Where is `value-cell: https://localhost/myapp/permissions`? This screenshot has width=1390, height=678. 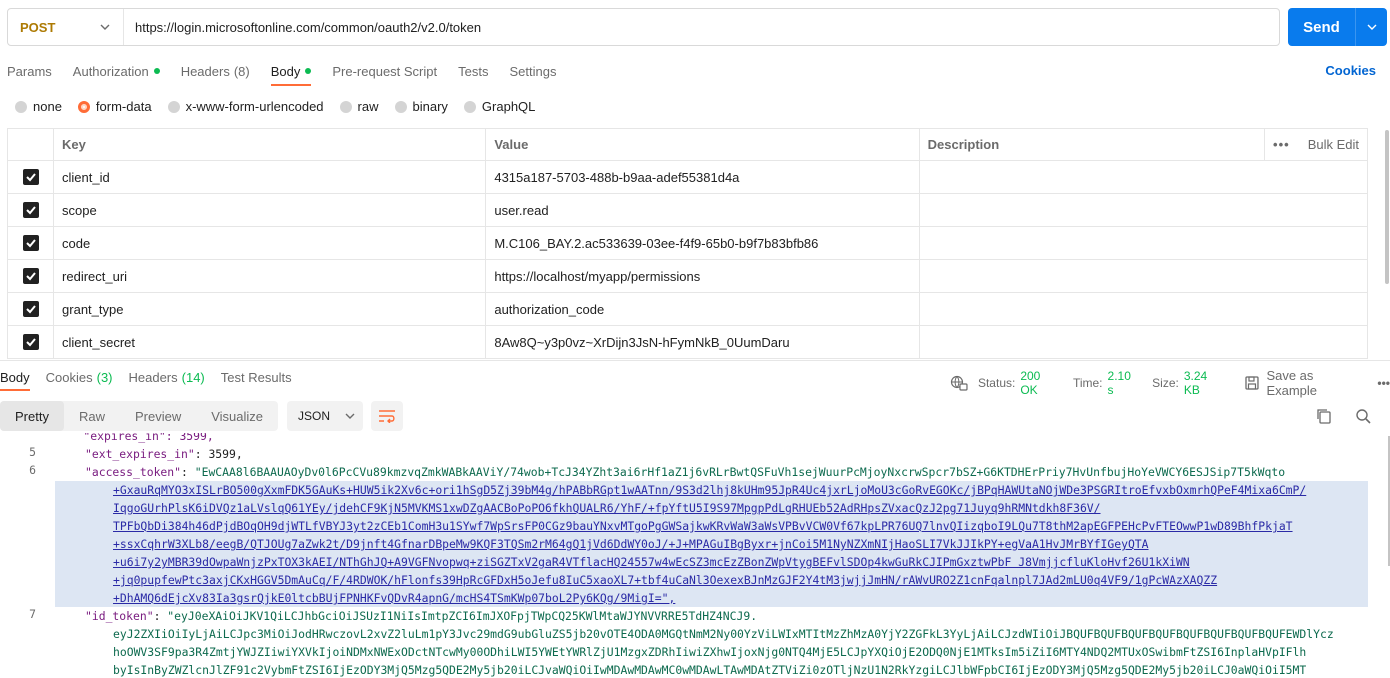 value-cell: https://localhost/myapp/permissions is located at coordinates (702, 276).